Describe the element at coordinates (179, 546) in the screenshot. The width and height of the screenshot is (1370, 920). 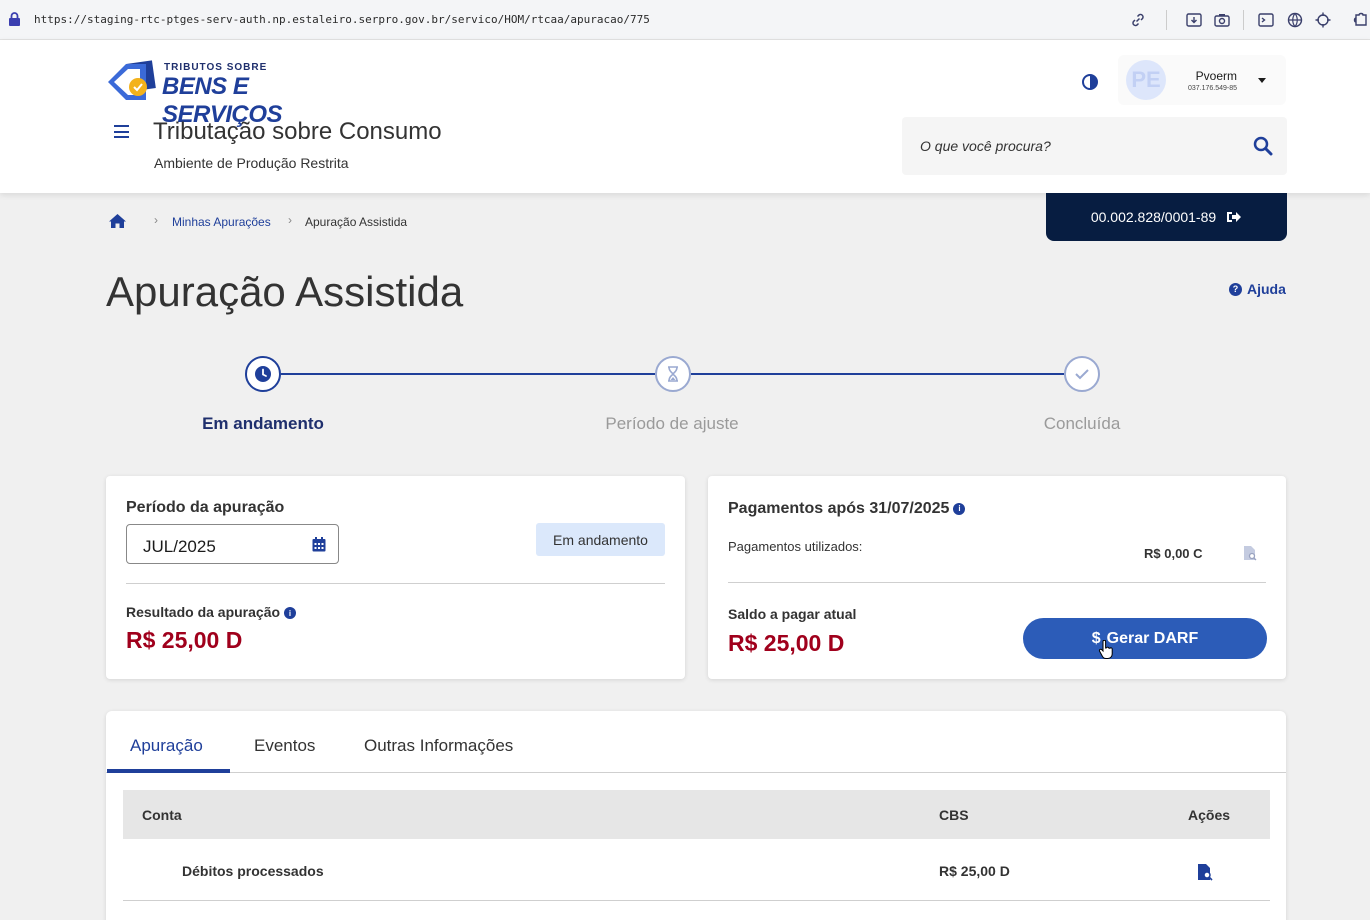
I see `period-value: JUL/2025` at that location.